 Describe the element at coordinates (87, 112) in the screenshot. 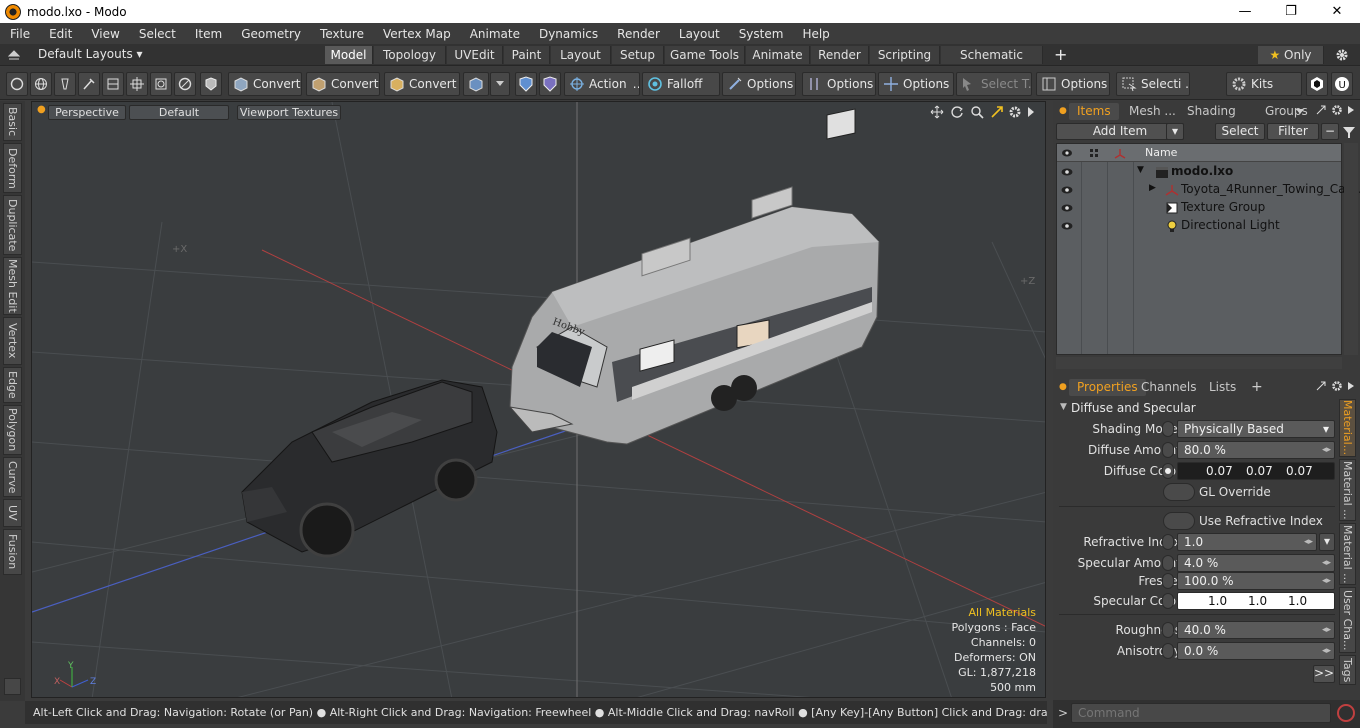

I see `perspective-dropdown: Perspective` at that location.